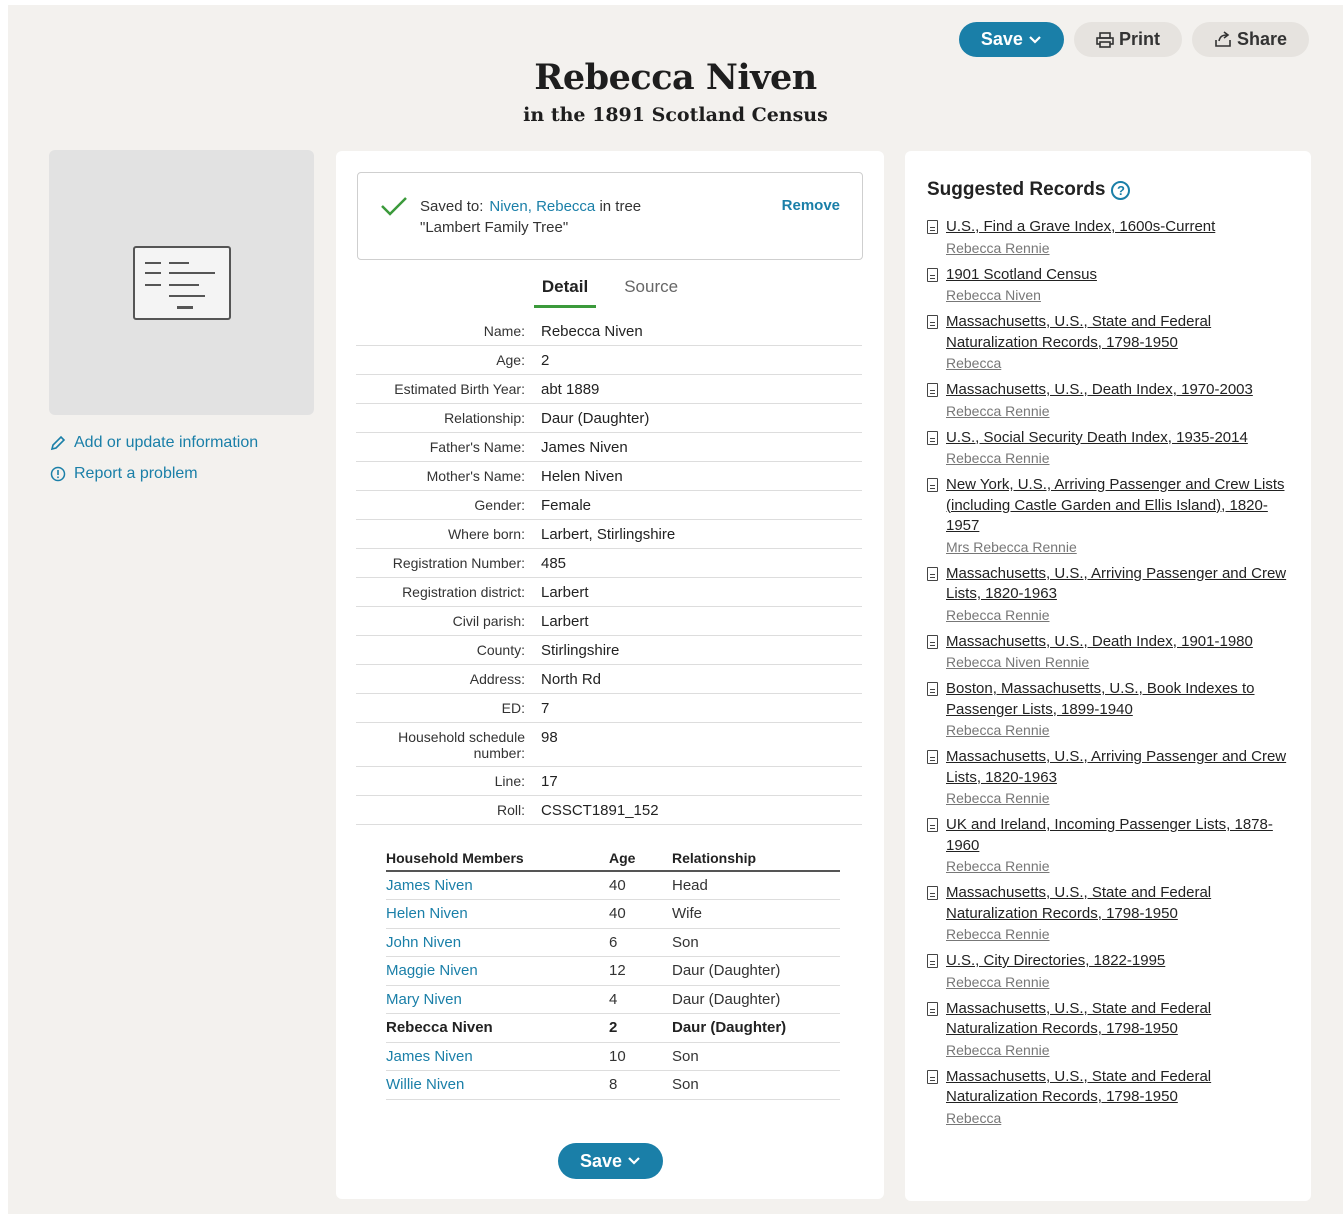 This screenshot has height=1214, width=1343. Describe the element at coordinates (486, 534) in the screenshot. I see `detail-label: Where born:` at that location.